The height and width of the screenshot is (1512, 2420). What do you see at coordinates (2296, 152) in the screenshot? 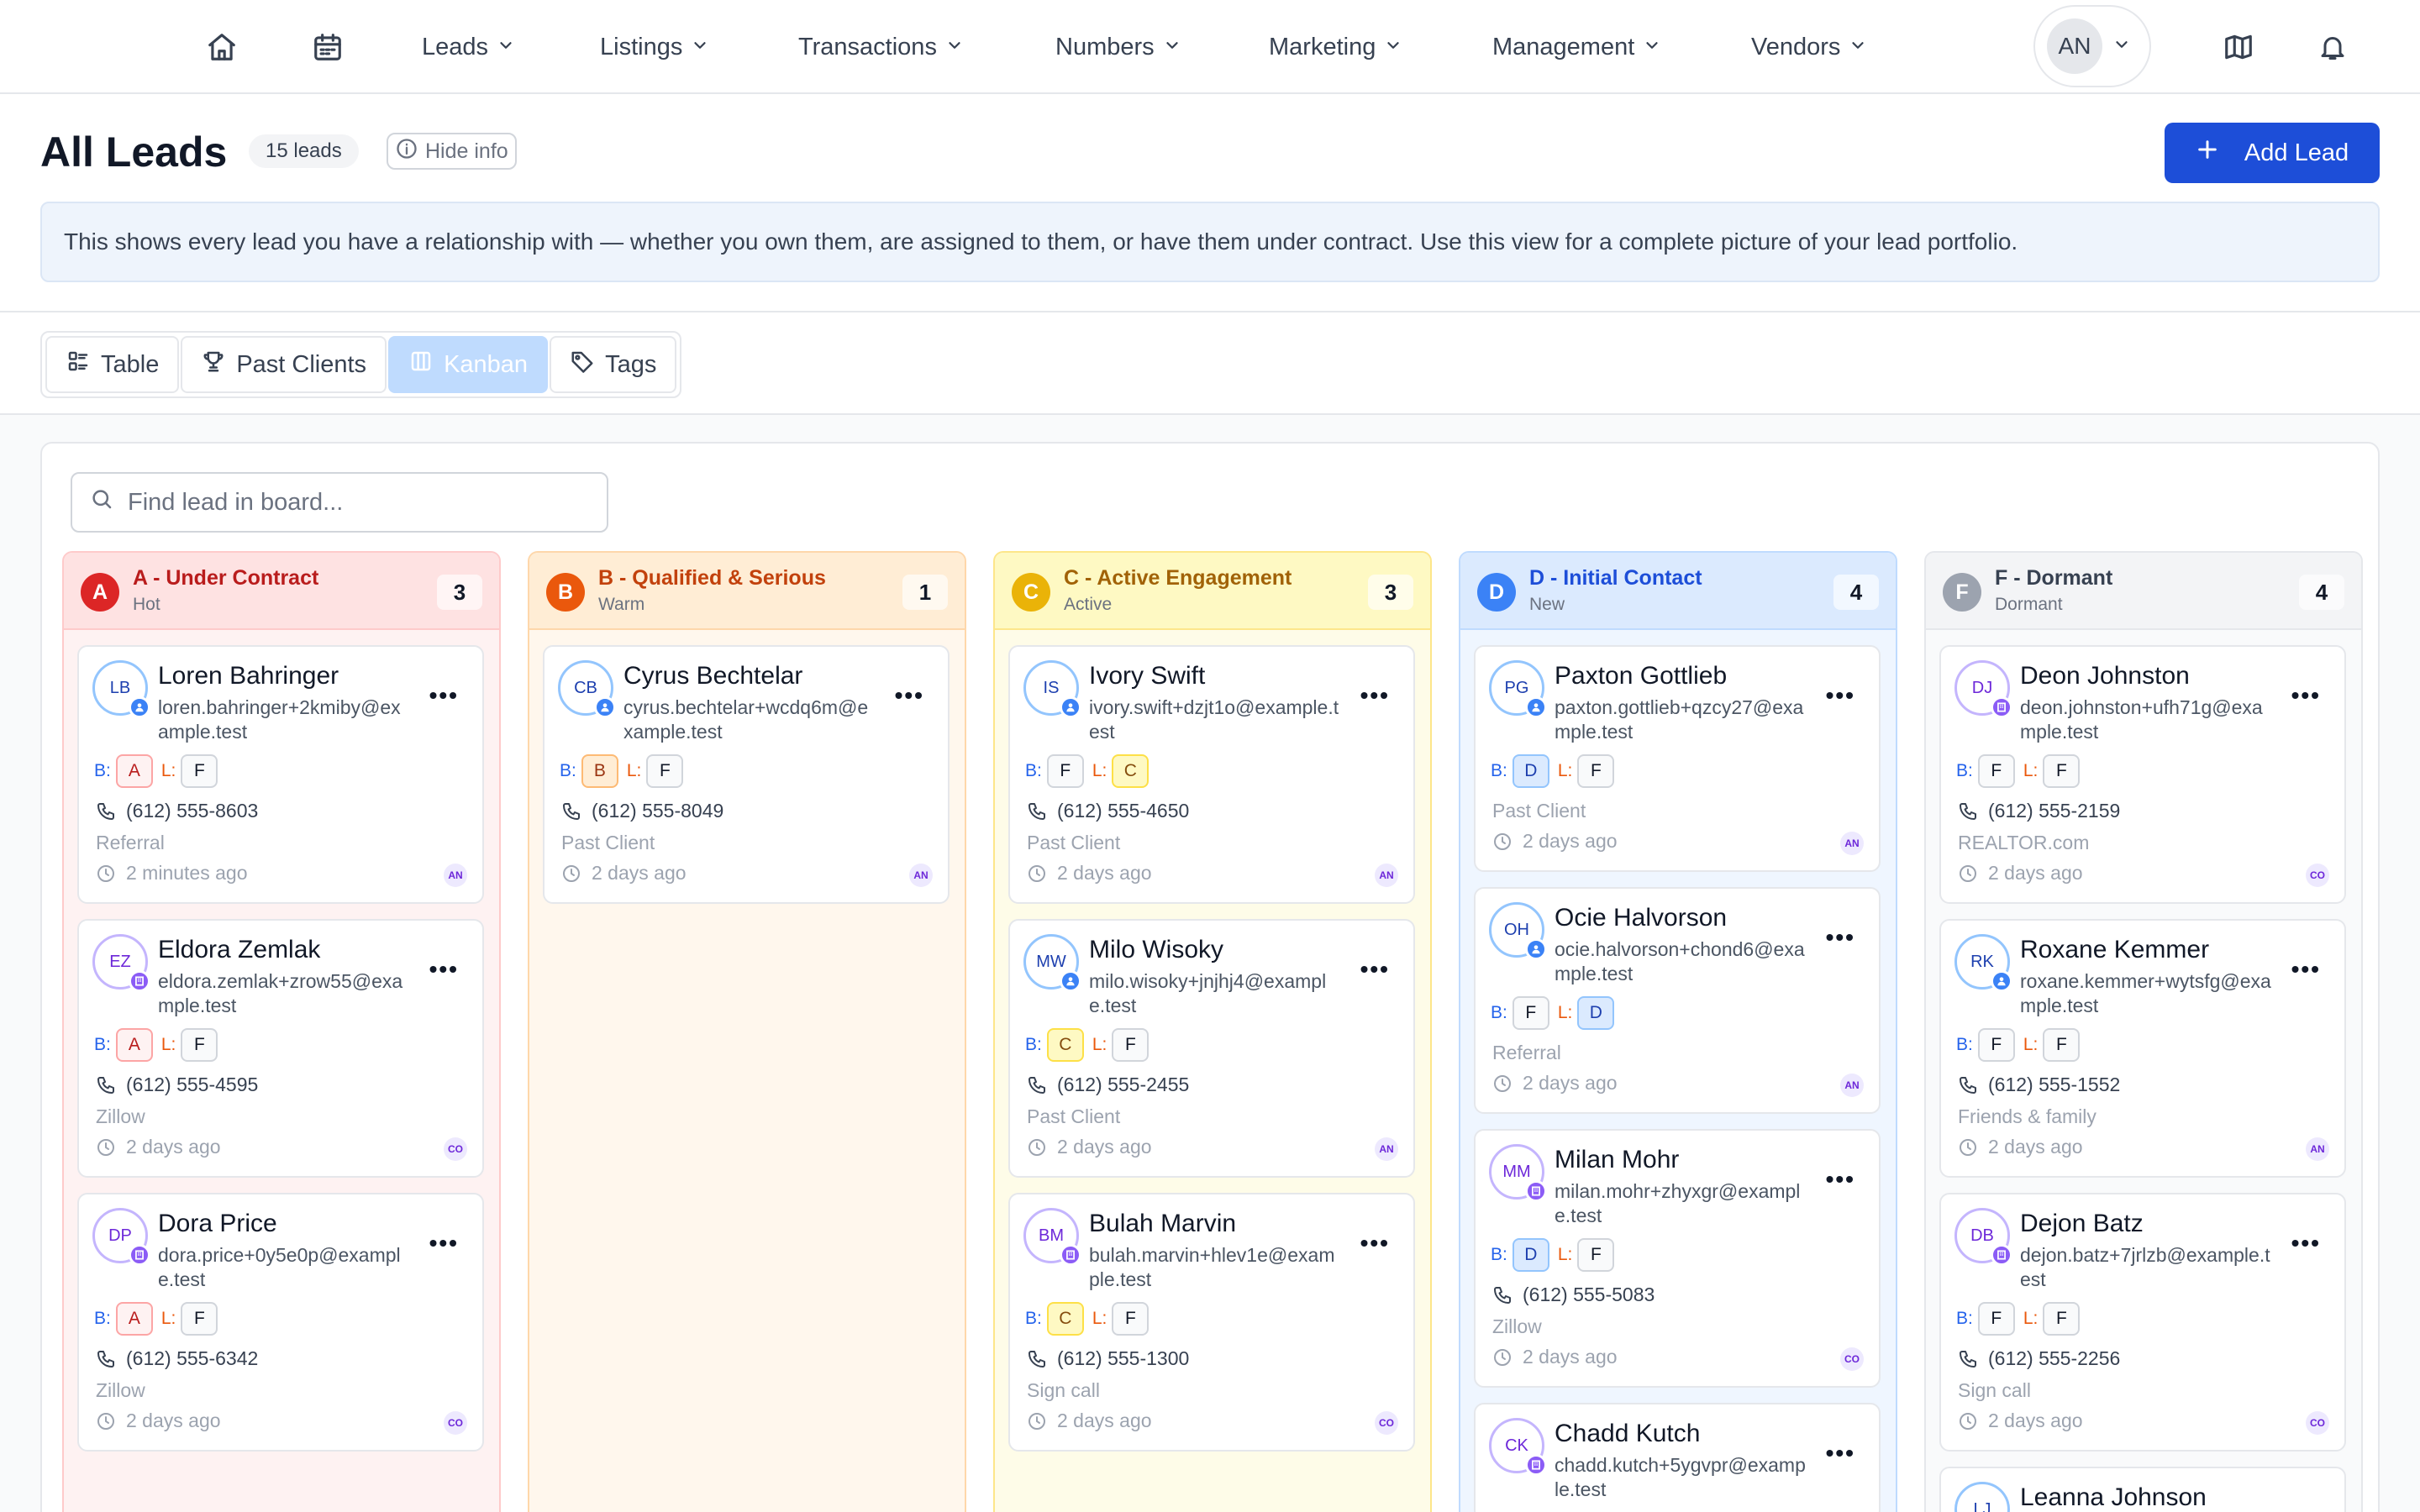
I see `add-lead-label: Add Lead` at bounding box center [2296, 152].